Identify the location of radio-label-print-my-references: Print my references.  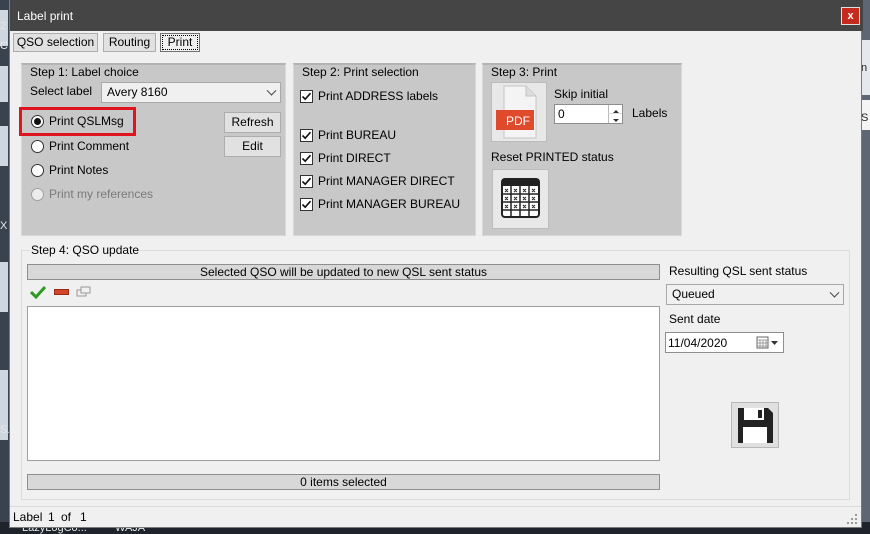
(101, 194).